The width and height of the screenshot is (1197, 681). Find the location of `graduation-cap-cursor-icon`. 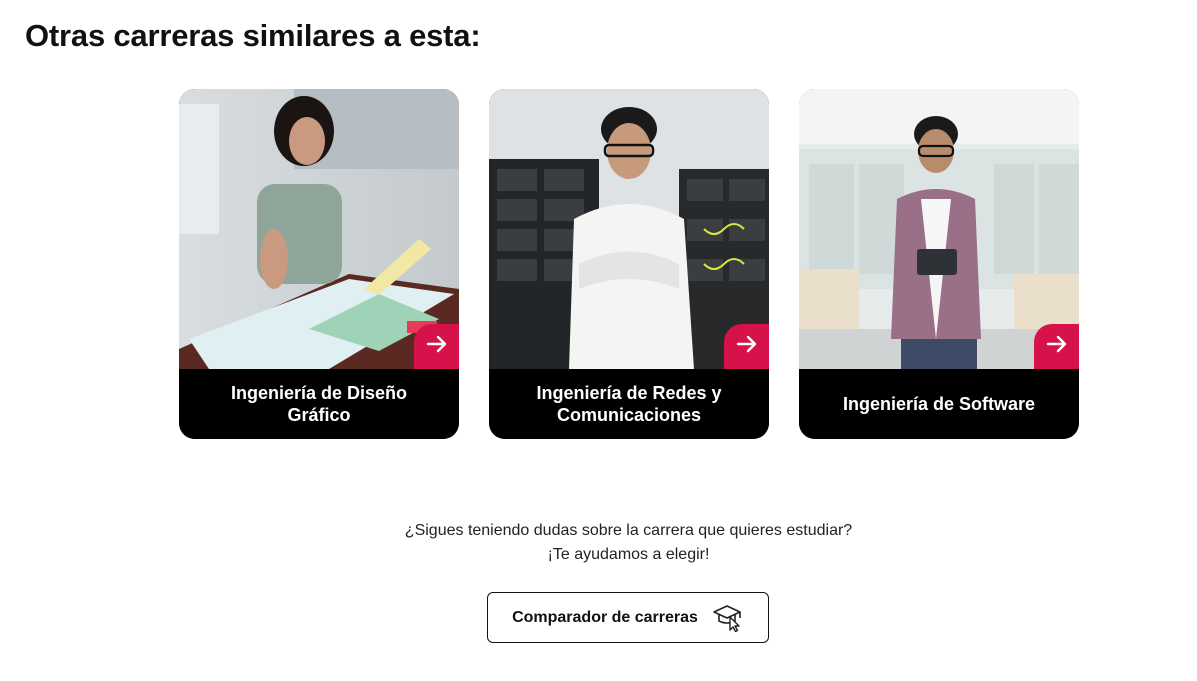

graduation-cap-cursor-icon is located at coordinates (728, 618).